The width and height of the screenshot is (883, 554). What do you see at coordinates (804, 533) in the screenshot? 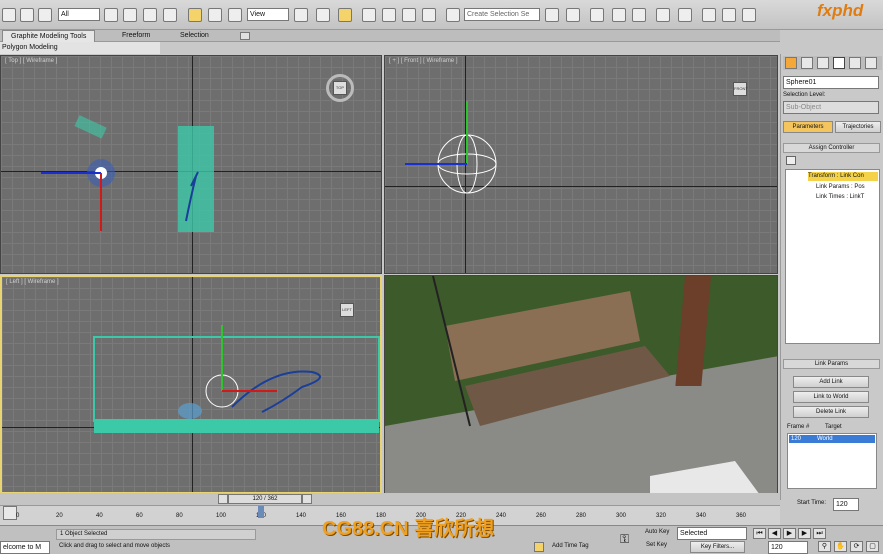
I see `next-key-icon: ▶` at bounding box center [804, 533].